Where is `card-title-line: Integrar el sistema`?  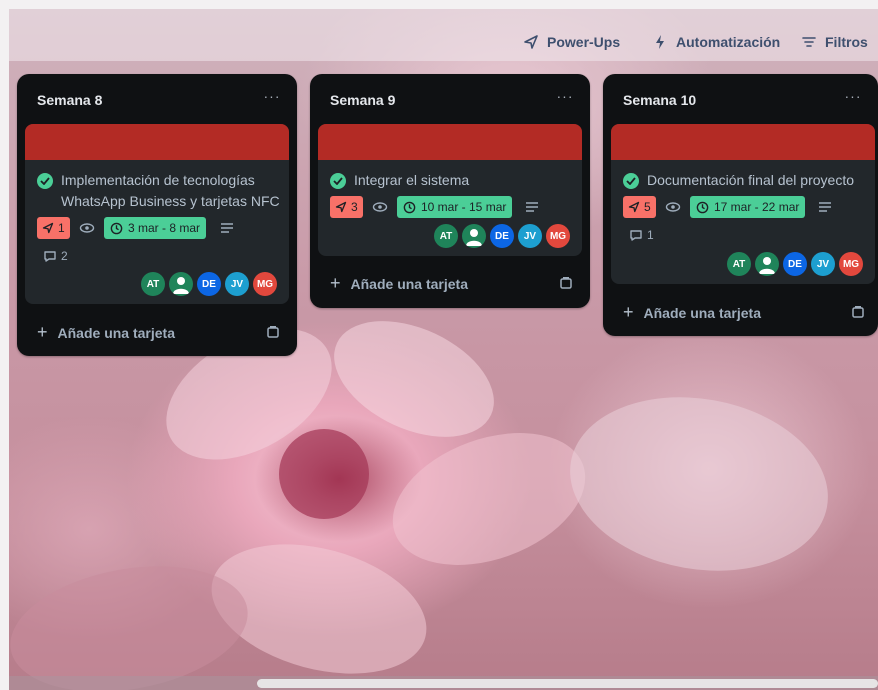 card-title-line: Integrar el sistema is located at coordinates (412, 180).